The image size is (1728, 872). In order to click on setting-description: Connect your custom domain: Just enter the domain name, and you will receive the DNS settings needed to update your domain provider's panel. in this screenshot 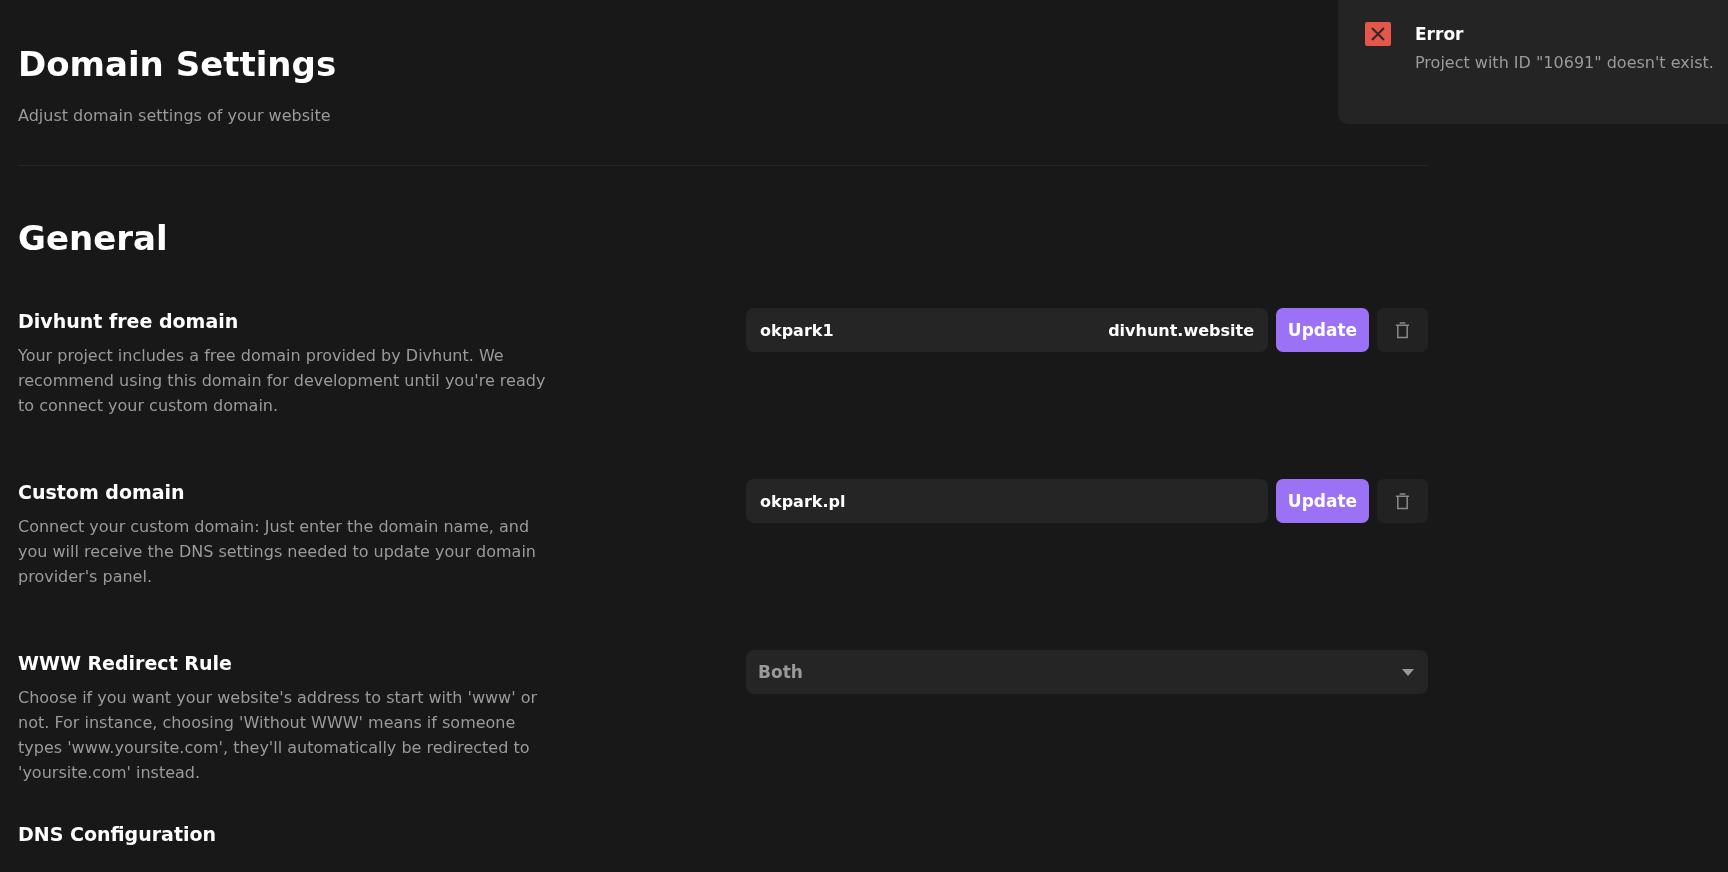, I will do `click(277, 552)`.